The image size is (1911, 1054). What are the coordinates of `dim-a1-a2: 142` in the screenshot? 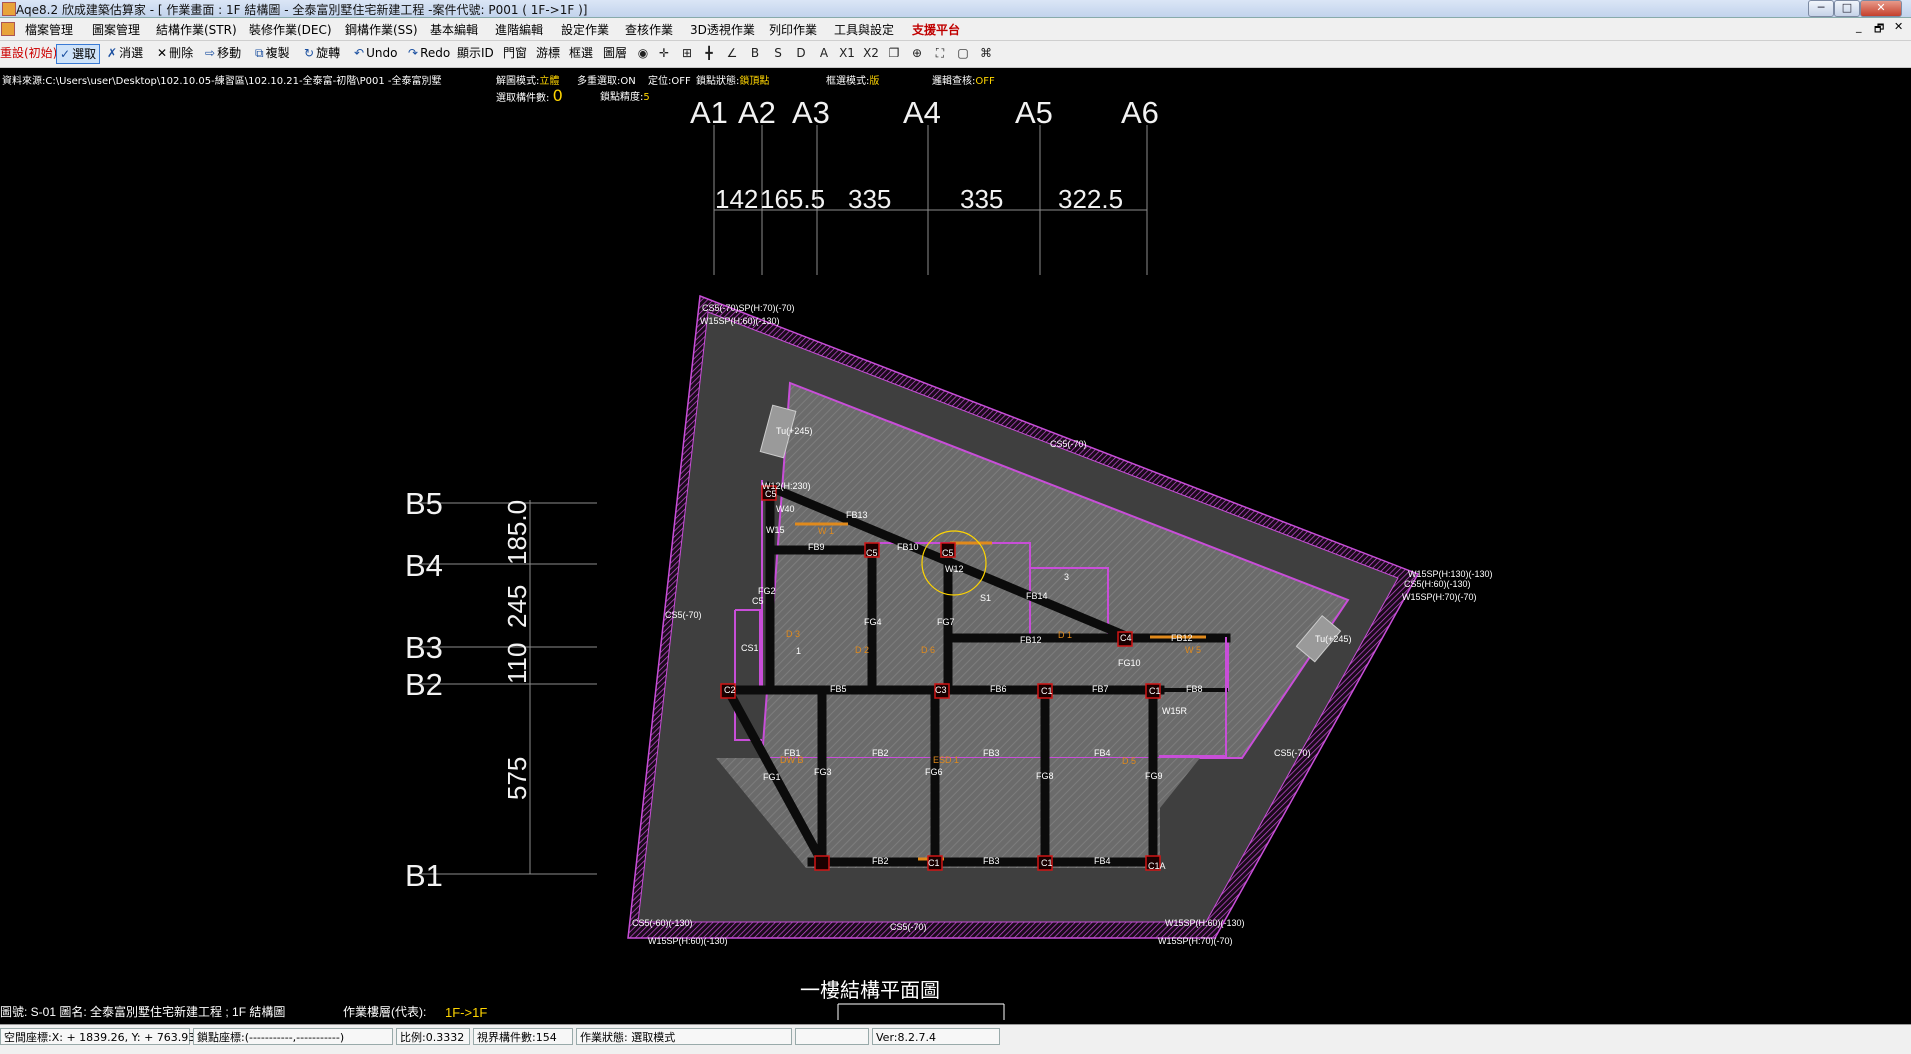 It's located at (736, 199).